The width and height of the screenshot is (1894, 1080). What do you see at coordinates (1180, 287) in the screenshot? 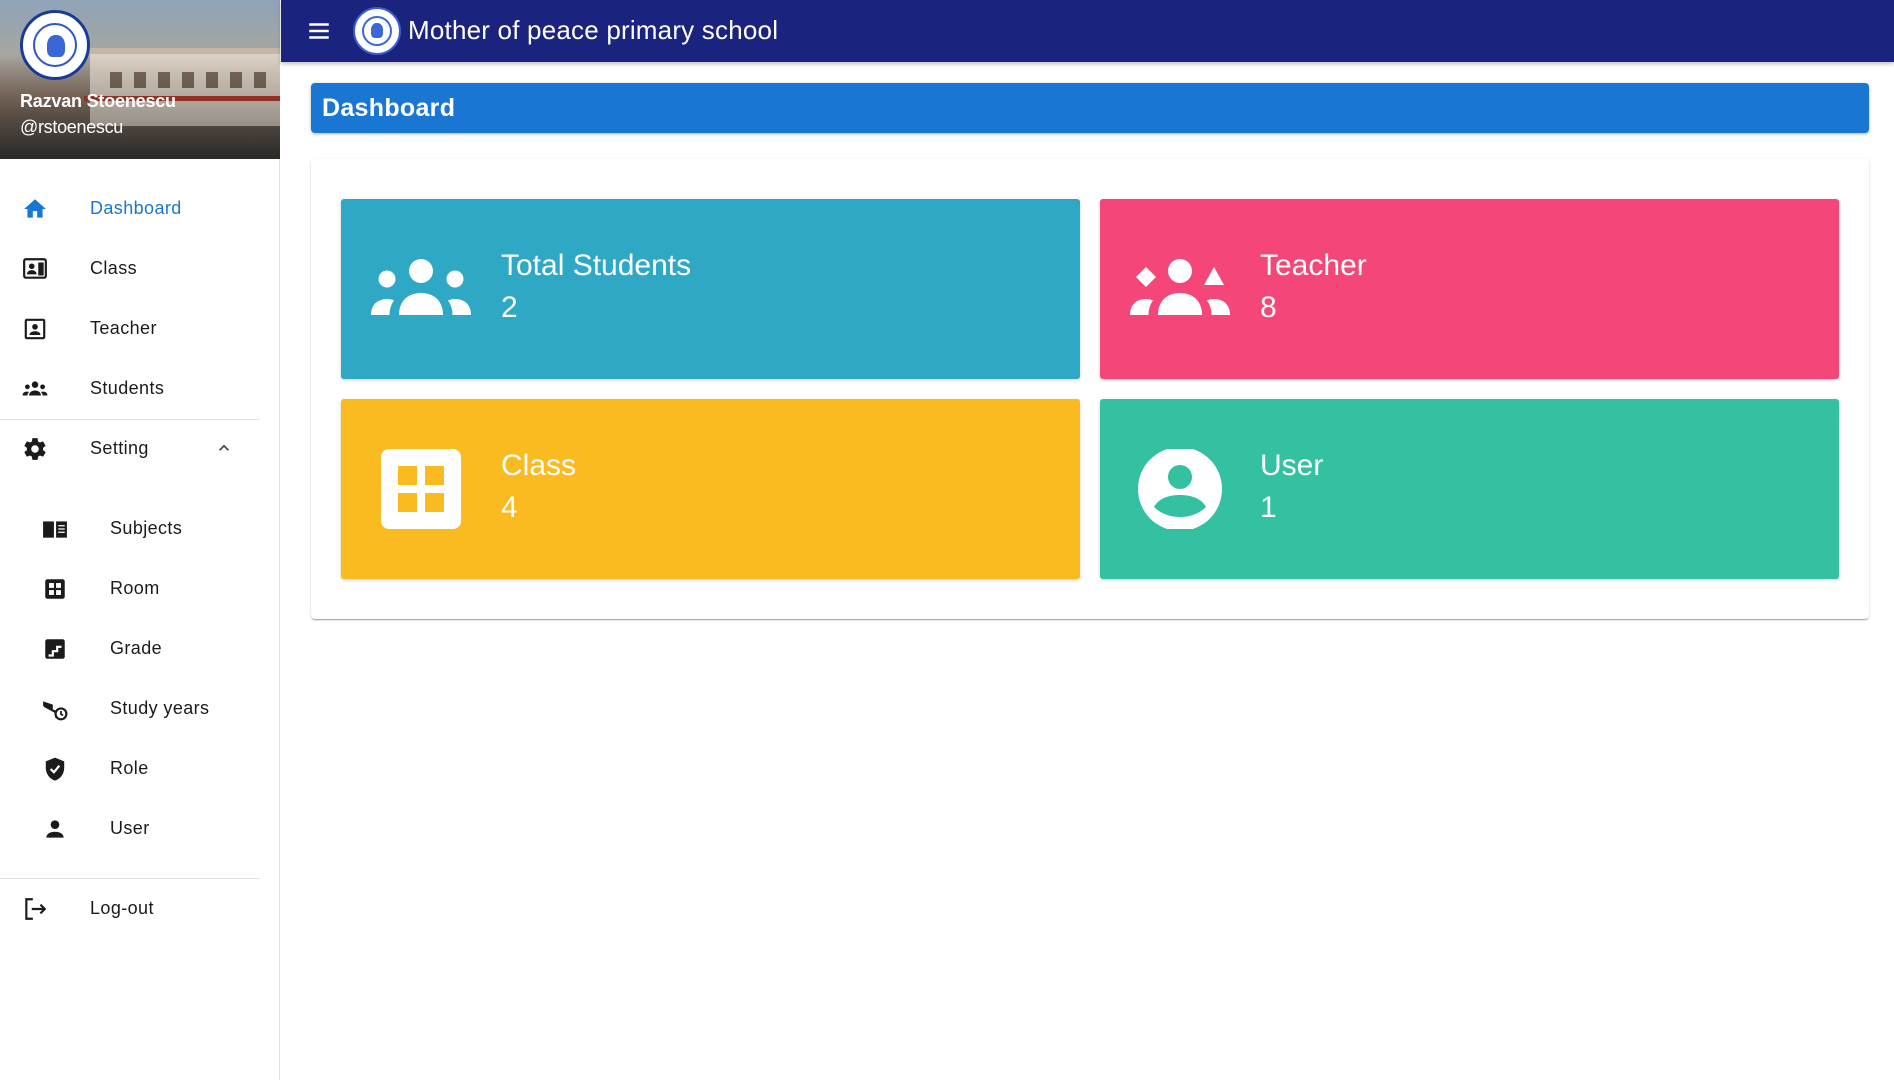
I see `diversity-icon` at bounding box center [1180, 287].